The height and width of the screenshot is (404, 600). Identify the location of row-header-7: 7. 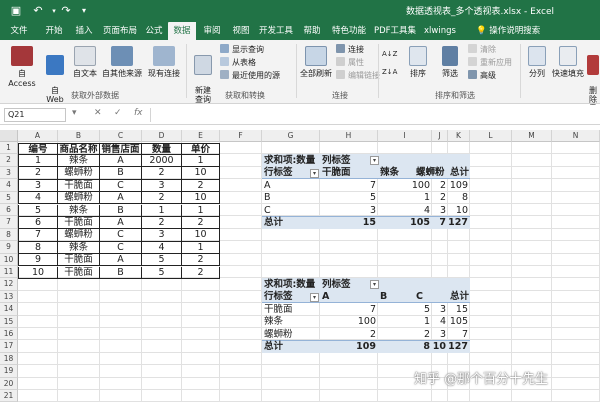
(9, 222).